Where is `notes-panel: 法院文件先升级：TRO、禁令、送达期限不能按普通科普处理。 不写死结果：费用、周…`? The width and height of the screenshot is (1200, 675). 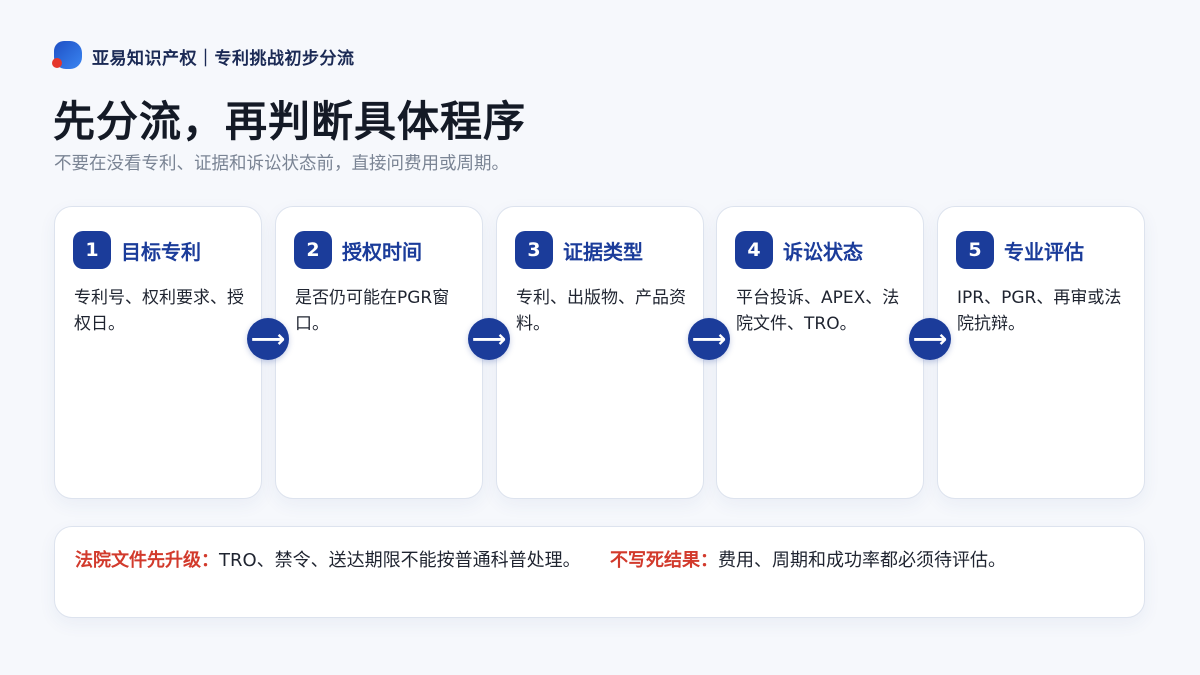 notes-panel: 法院文件先升级：TRO、禁令、送达期限不能按普通科普处理。 不写死结果：费用、周… is located at coordinates (599, 572).